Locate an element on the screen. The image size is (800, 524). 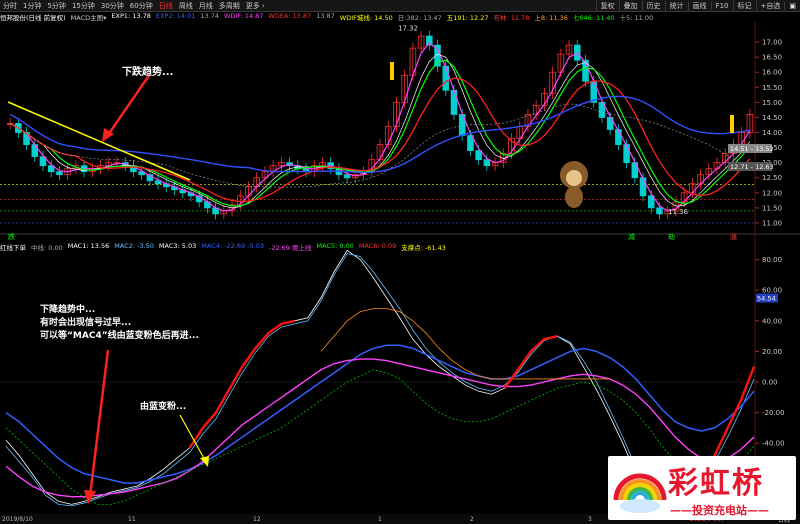
signal-marker: 跌 is located at coordinates (11, 236).